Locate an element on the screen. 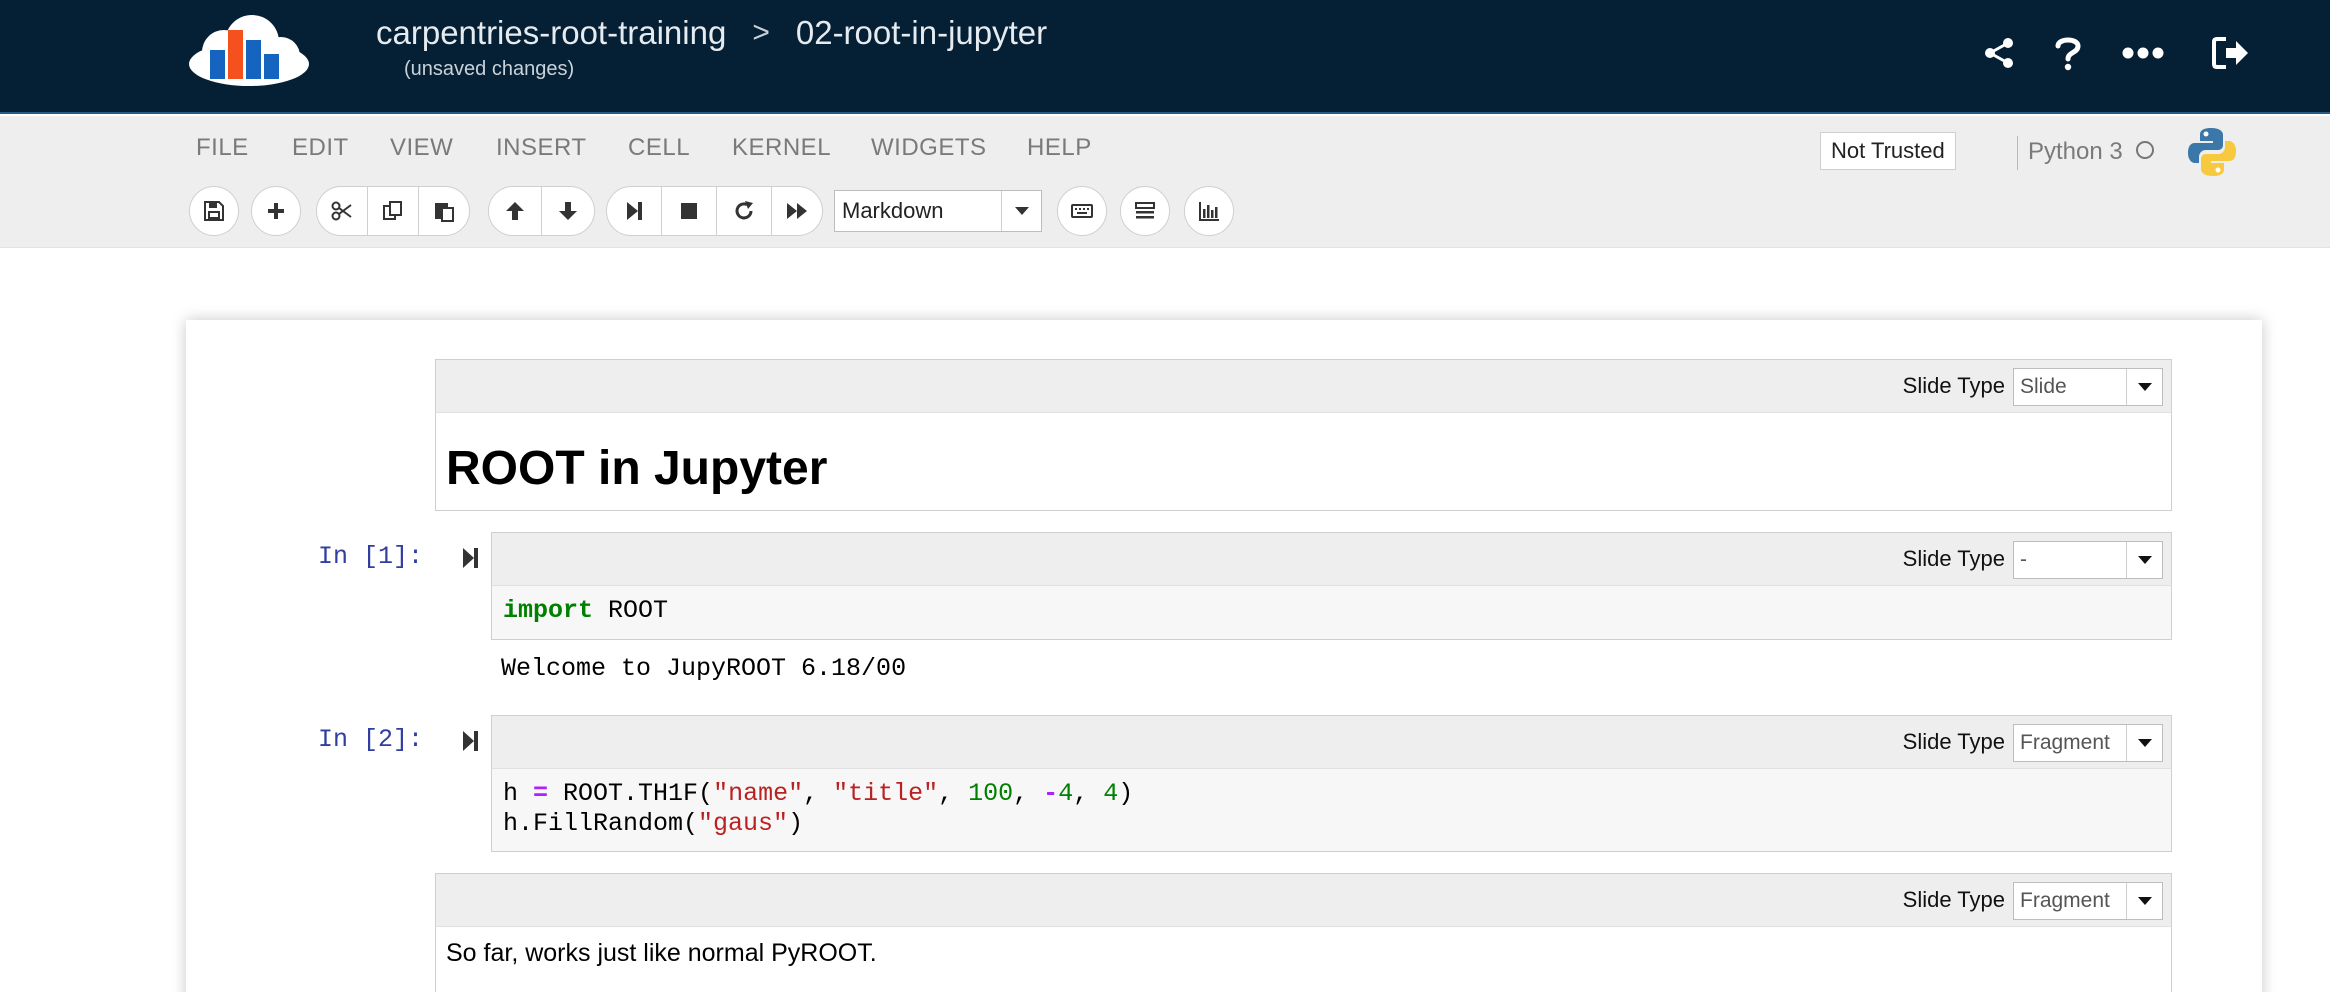 The image size is (2330, 992). code-call: ROOT.TH1F( is located at coordinates (631, 793).